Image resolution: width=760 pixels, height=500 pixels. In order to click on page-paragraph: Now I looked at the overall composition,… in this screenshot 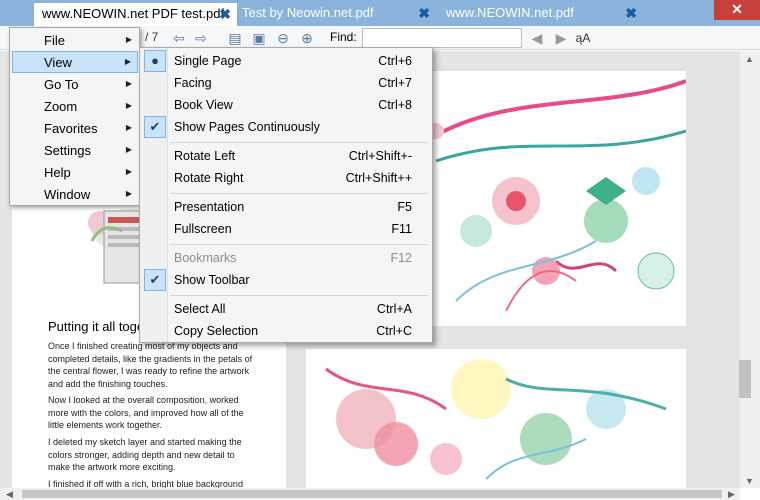, I will do `click(146, 413)`.